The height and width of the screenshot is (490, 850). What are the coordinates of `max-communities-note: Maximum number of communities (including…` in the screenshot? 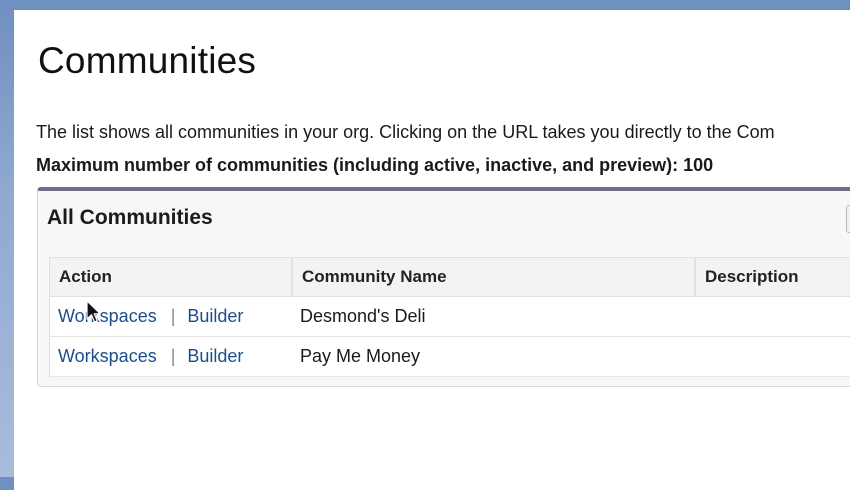 It's located at (374, 165).